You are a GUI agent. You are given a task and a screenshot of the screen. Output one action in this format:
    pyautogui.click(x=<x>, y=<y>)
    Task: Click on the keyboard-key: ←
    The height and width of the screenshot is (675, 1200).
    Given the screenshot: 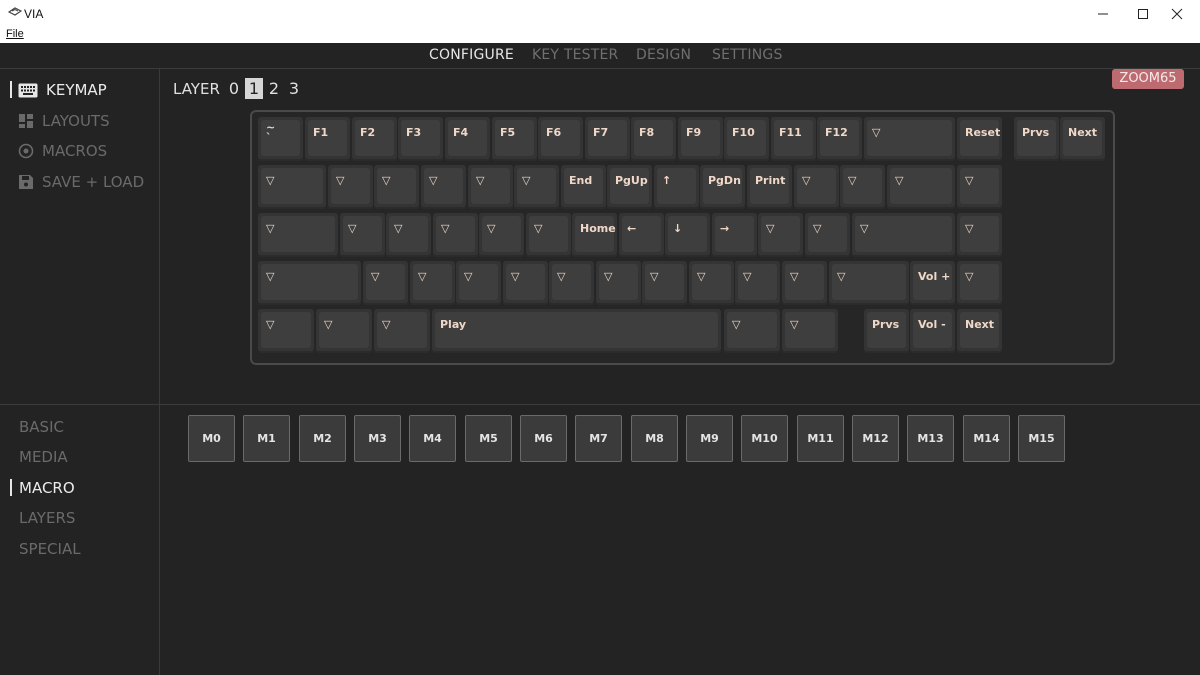 What is the action you would take?
    pyautogui.click(x=641, y=235)
    